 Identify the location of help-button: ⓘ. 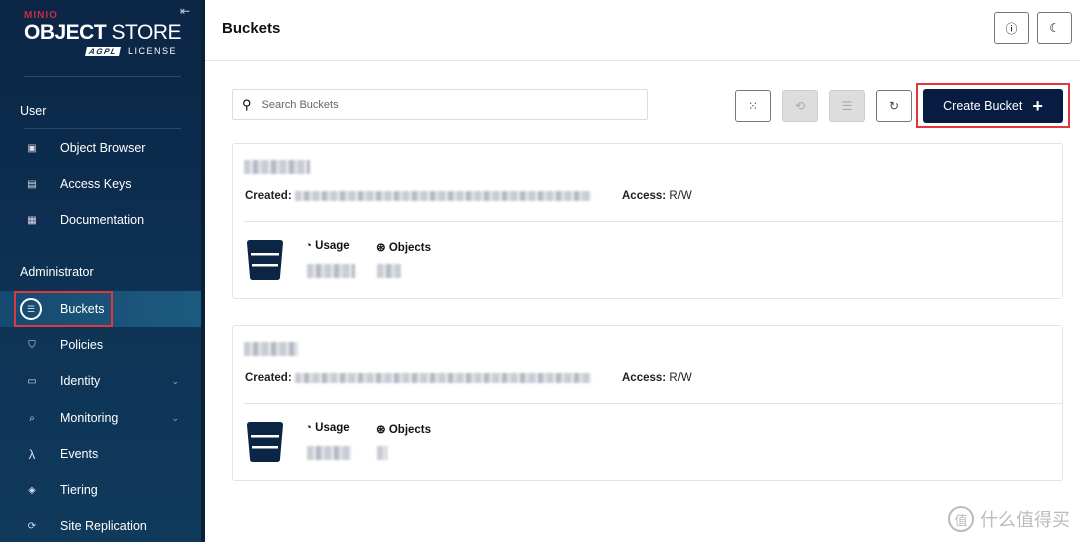
(1011, 28).